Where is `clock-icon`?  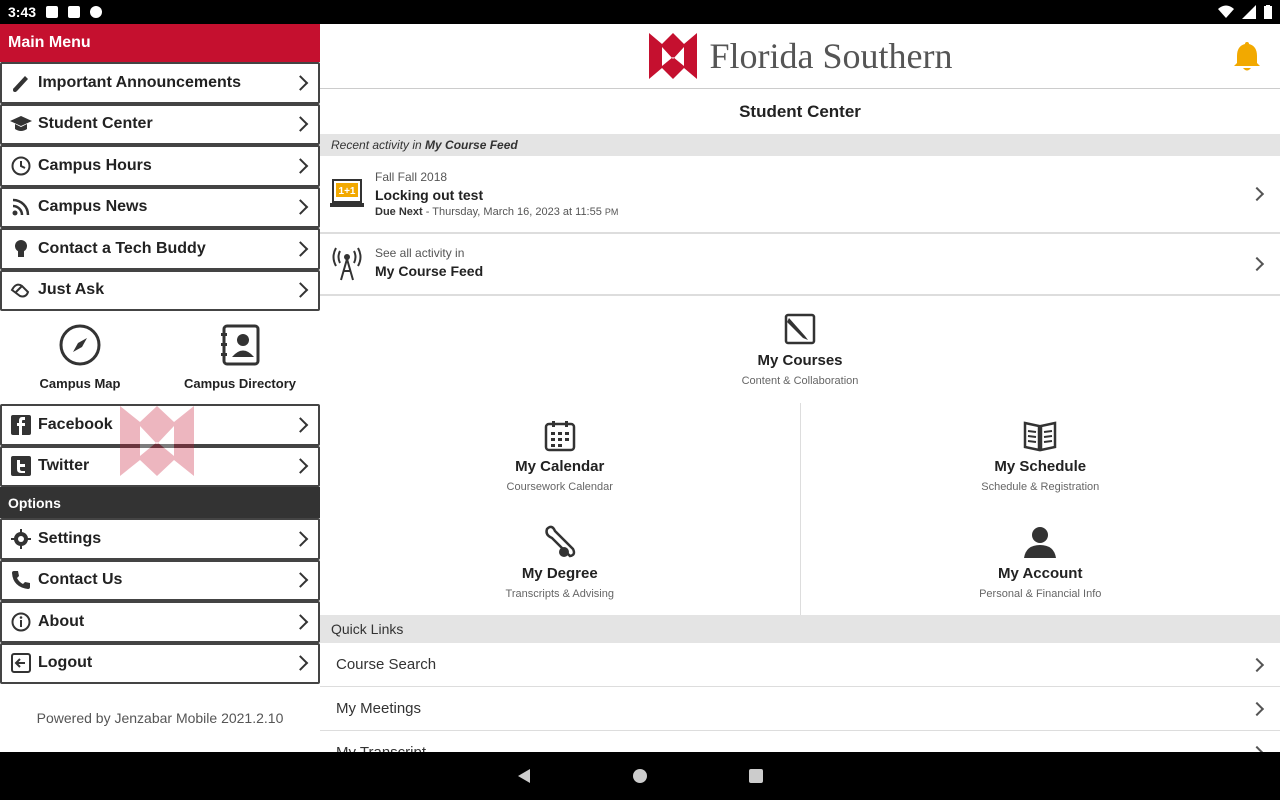
clock-icon is located at coordinates (21, 166).